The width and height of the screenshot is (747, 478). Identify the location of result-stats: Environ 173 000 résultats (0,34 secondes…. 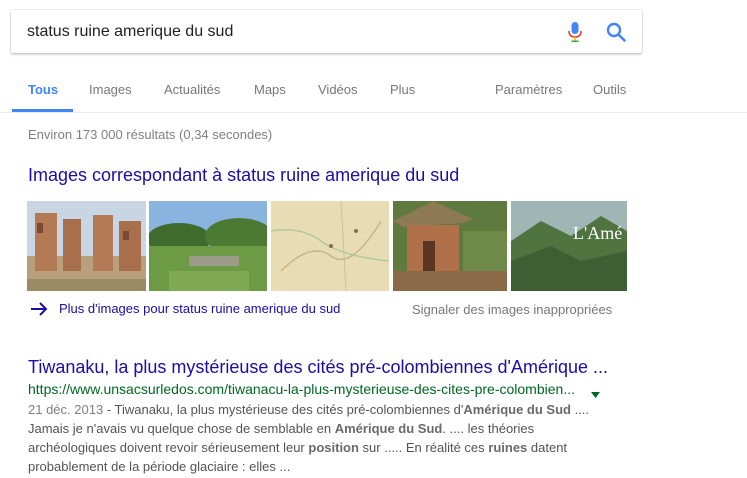
(150, 134).